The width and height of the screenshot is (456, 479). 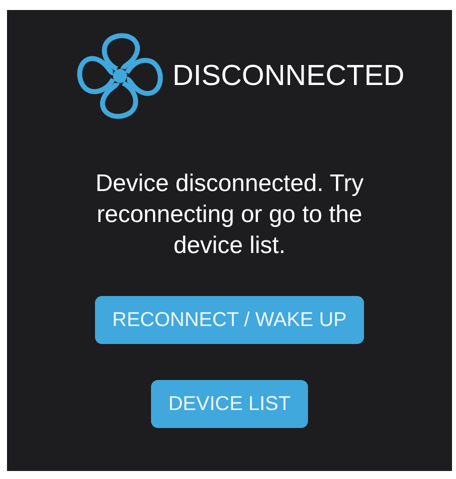 I want to click on reconnect-button: RECONNECT / WAKE UP, so click(x=229, y=320).